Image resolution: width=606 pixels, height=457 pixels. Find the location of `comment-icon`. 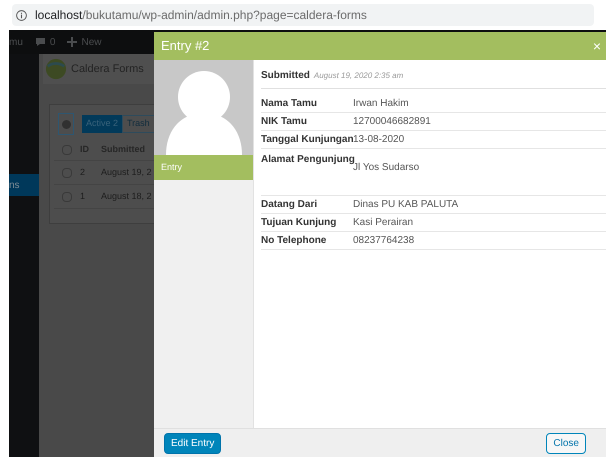

comment-icon is located at coordinates (40, 42).